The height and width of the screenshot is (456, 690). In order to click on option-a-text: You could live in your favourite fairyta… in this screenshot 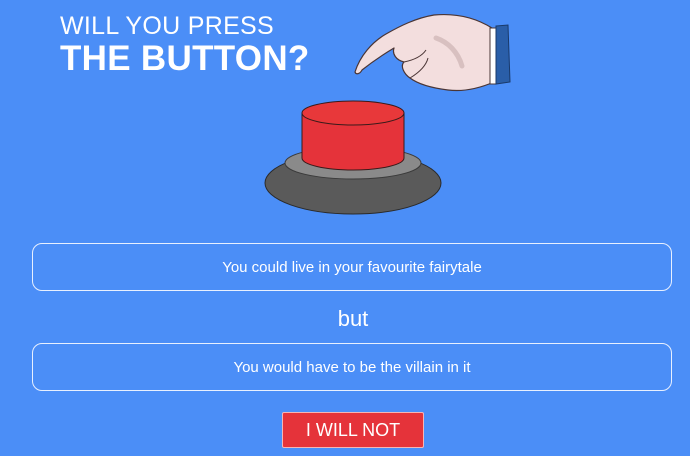, I will do `click(352, 267)`.